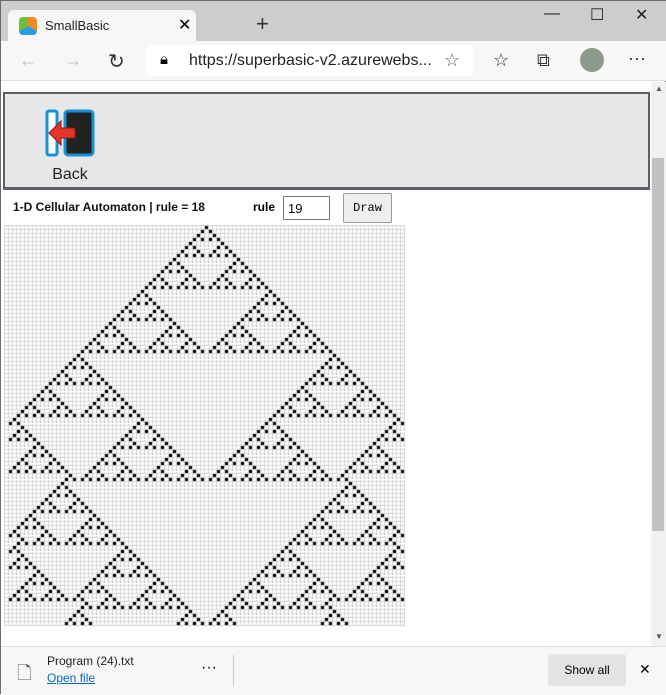 The height and width of the screenshot is (695, 666). Describe the element at coordinates (164, 59) in the screenshot. I see `lock-icon: 🔒︎` at that location.